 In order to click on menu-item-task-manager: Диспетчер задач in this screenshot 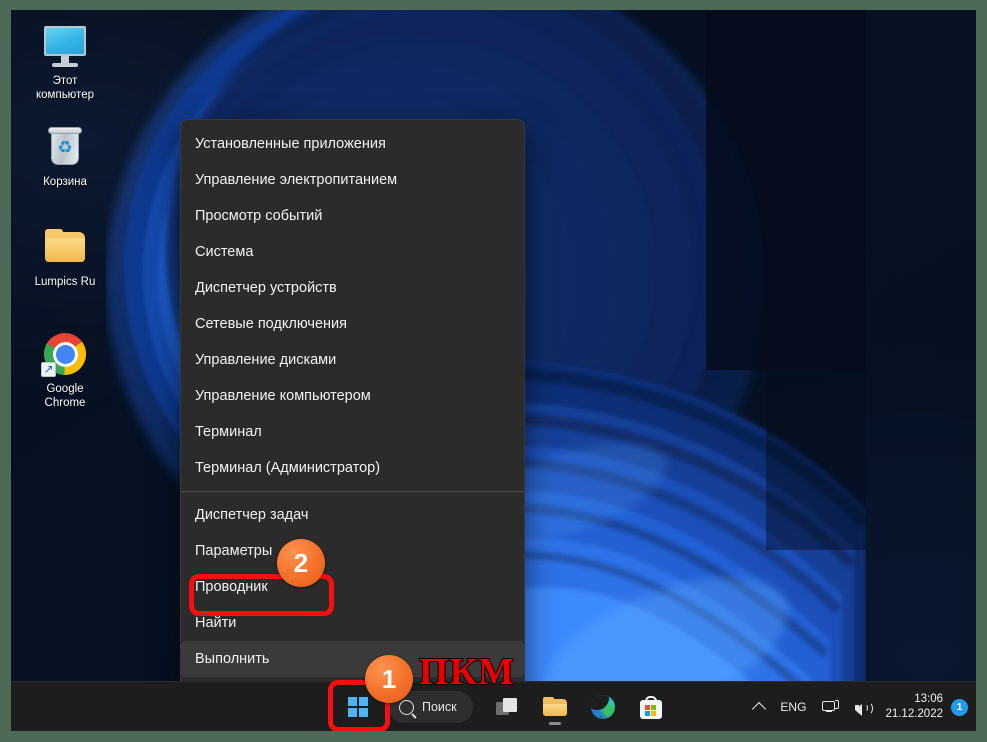, I will do `click(352, 515)`.